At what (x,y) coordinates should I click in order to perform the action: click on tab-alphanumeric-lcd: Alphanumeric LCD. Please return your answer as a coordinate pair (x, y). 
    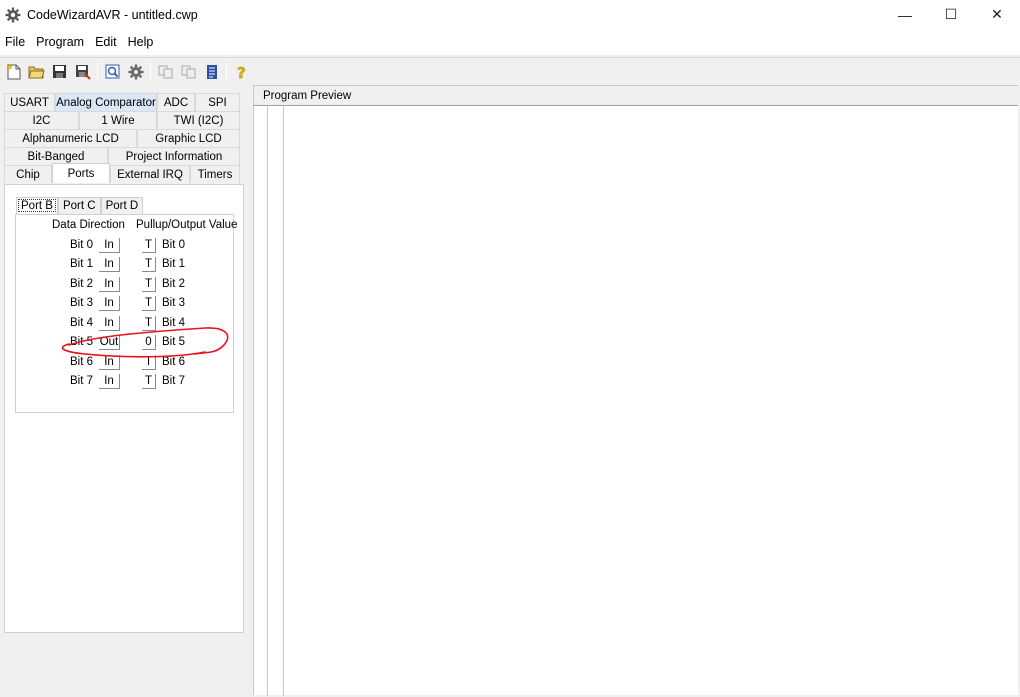
    Looking at the image, I should click on (70, 138).